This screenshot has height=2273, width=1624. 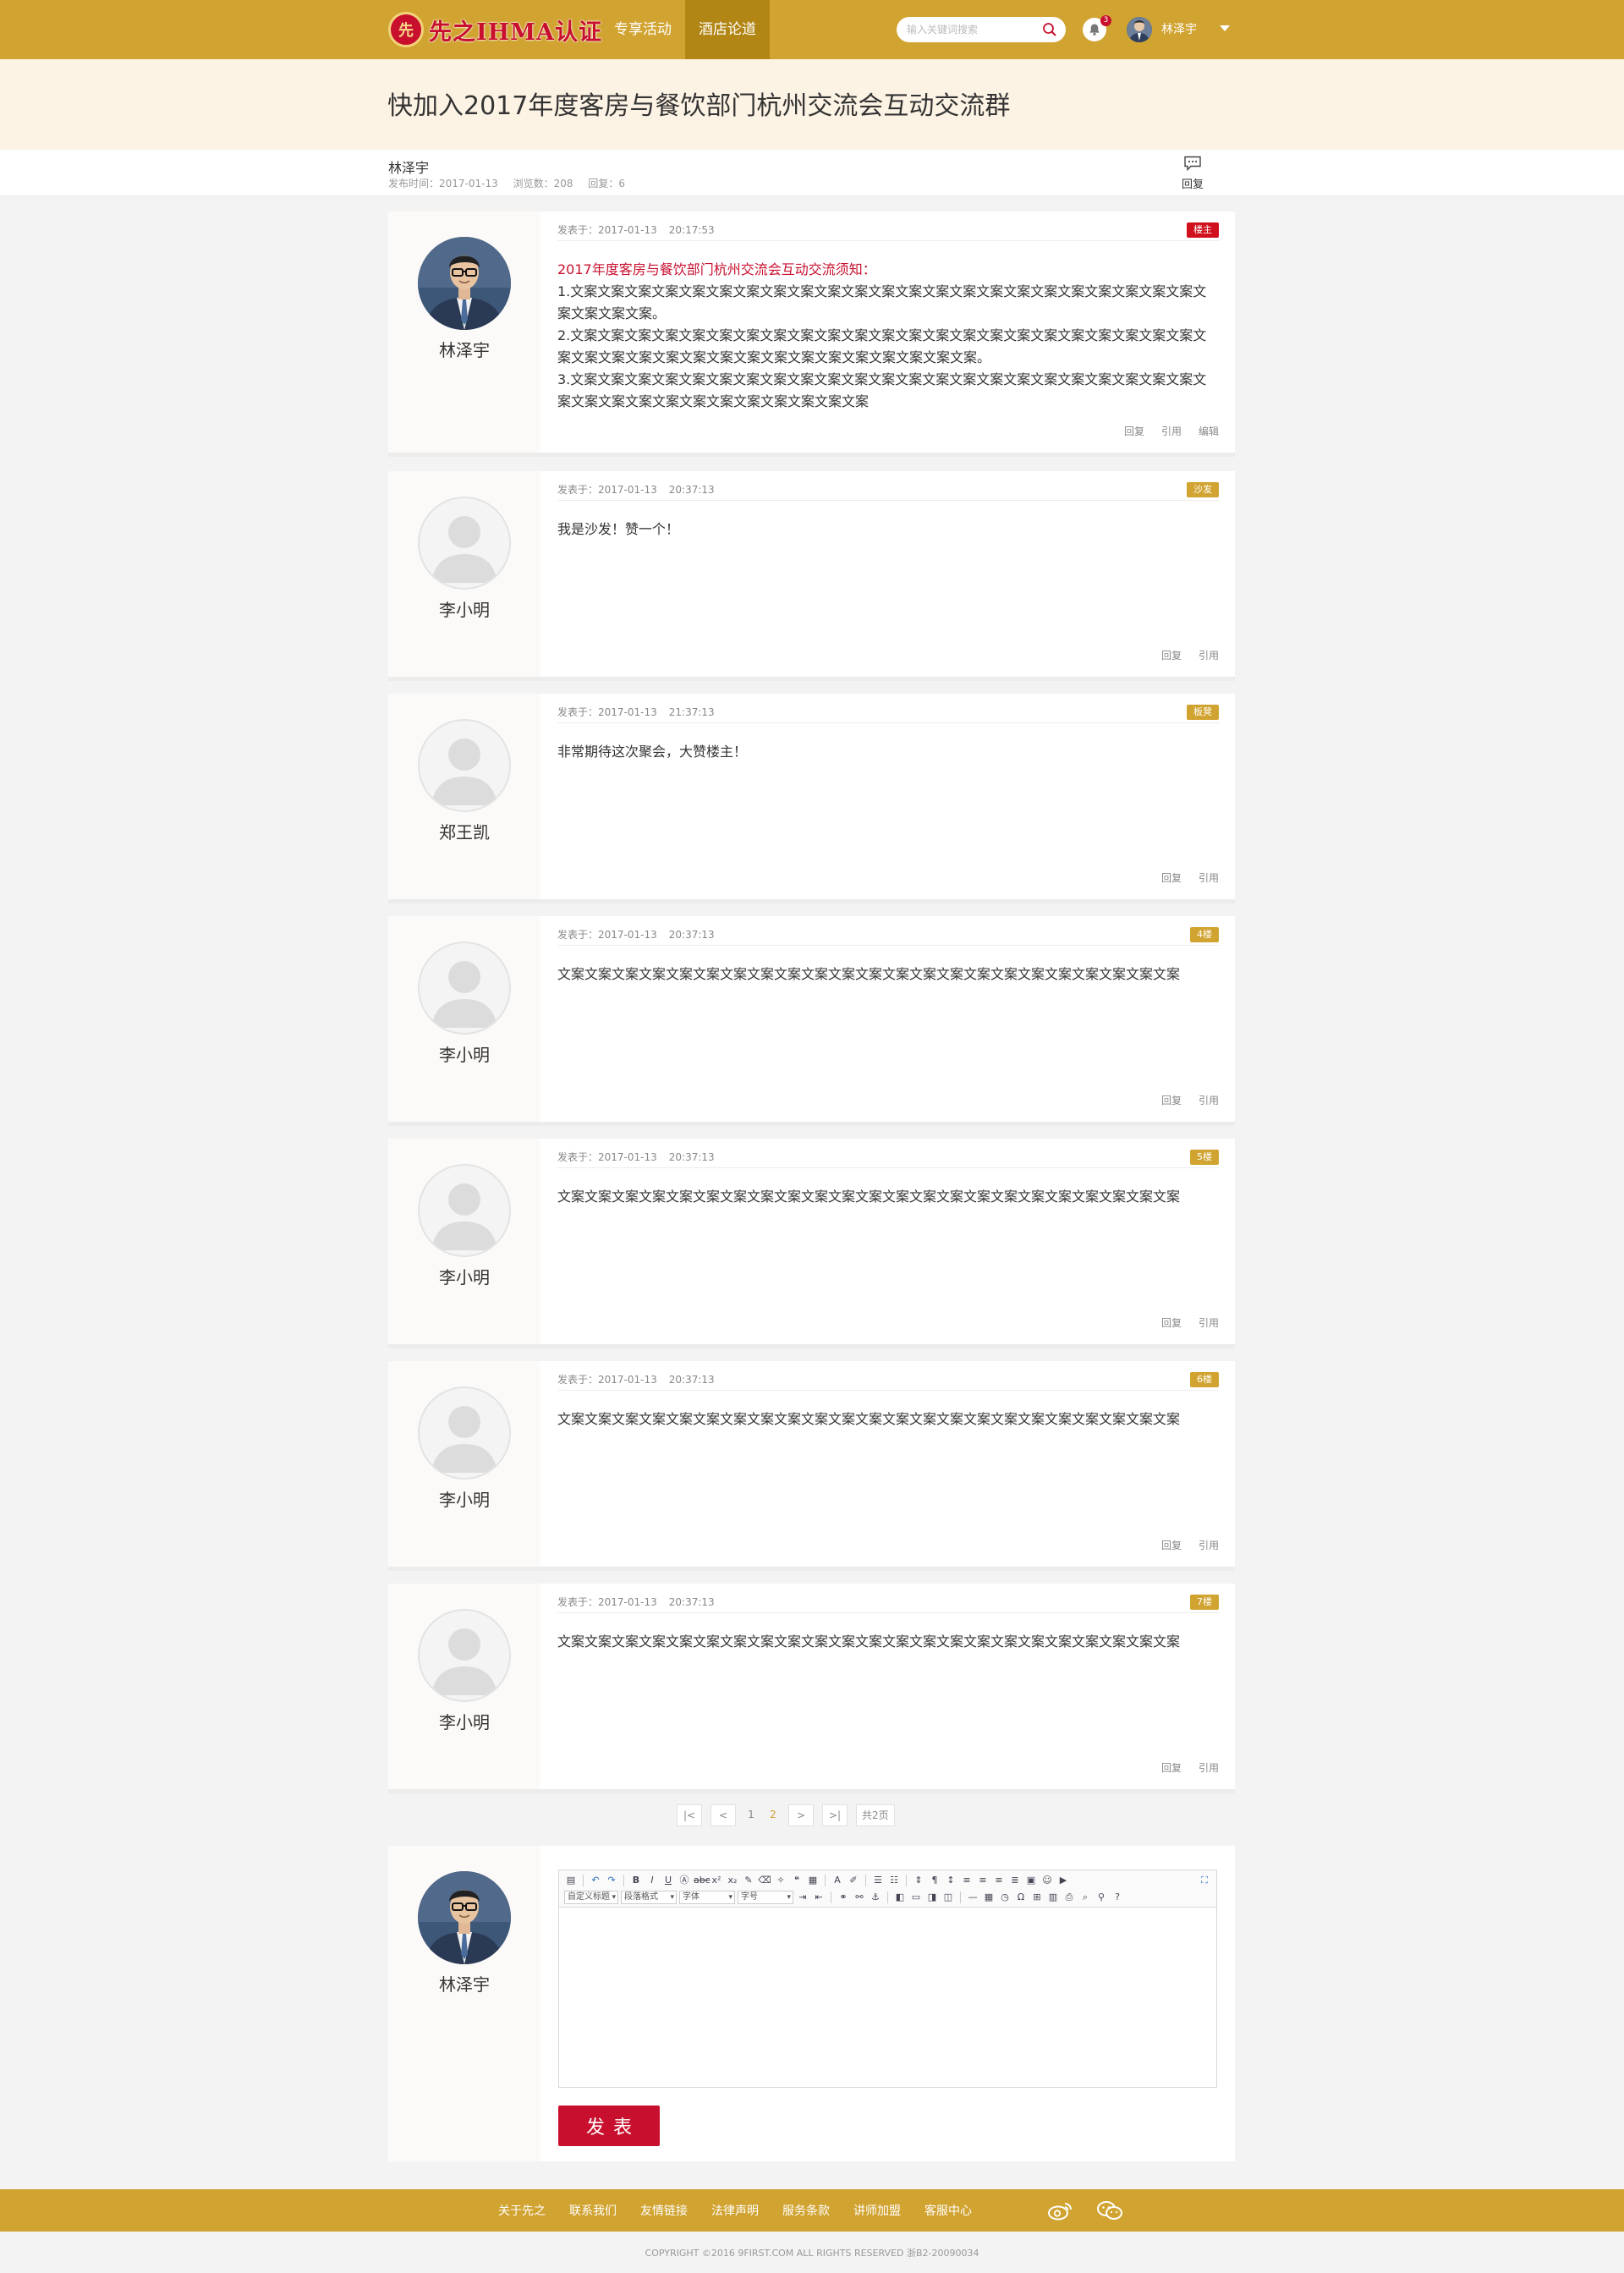 What do you see at coordinates (571, 1880) in the screenshot?
I see `source-icon: ▤` at bounding box center [571, 1880].